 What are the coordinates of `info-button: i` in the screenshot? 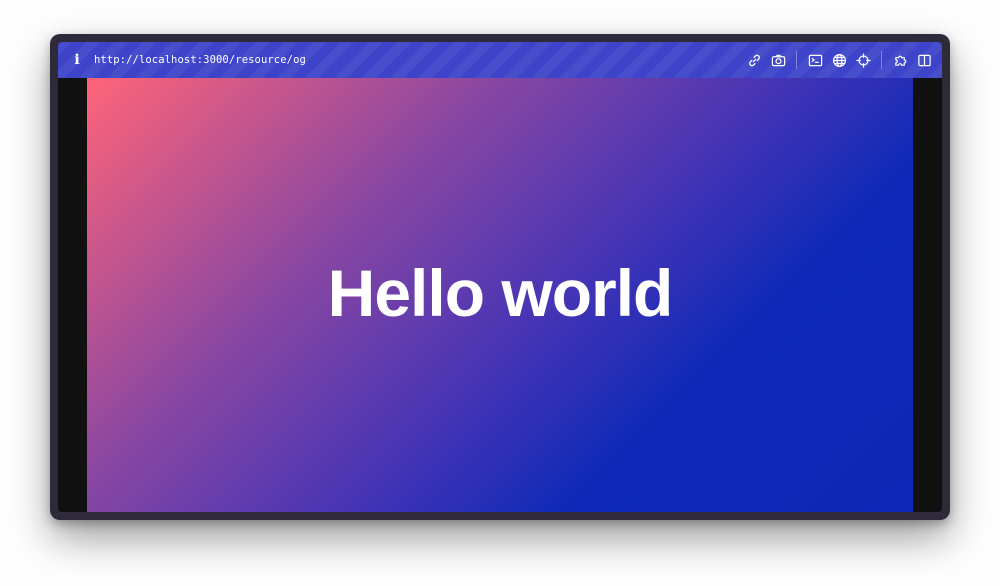 It's located at (77, 60).